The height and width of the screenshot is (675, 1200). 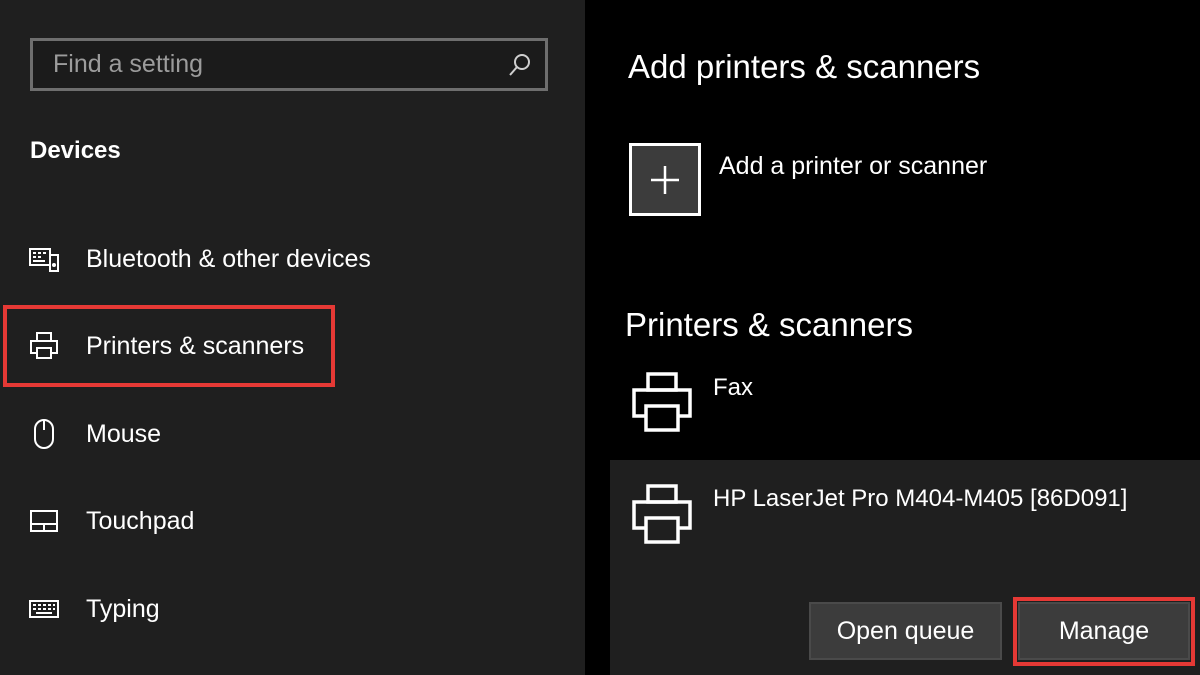 I want to click on search-input, so click(x=263, y=64).